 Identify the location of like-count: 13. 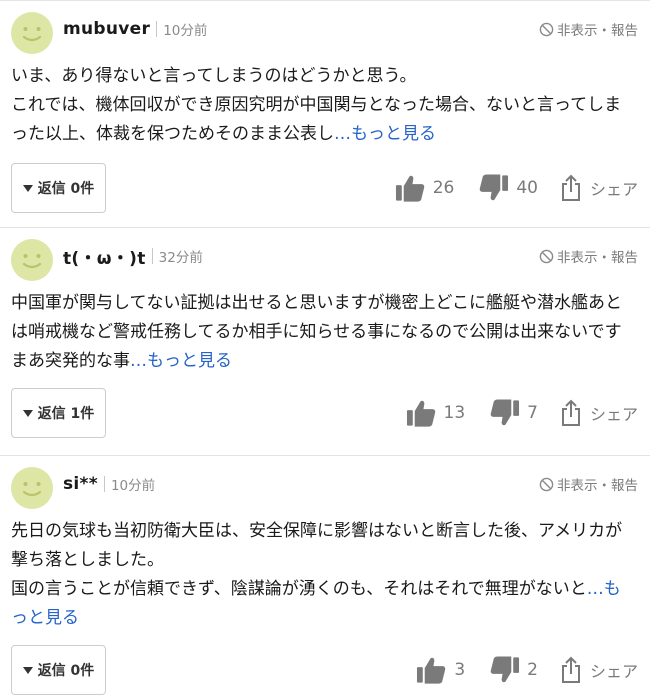
(454, 413).